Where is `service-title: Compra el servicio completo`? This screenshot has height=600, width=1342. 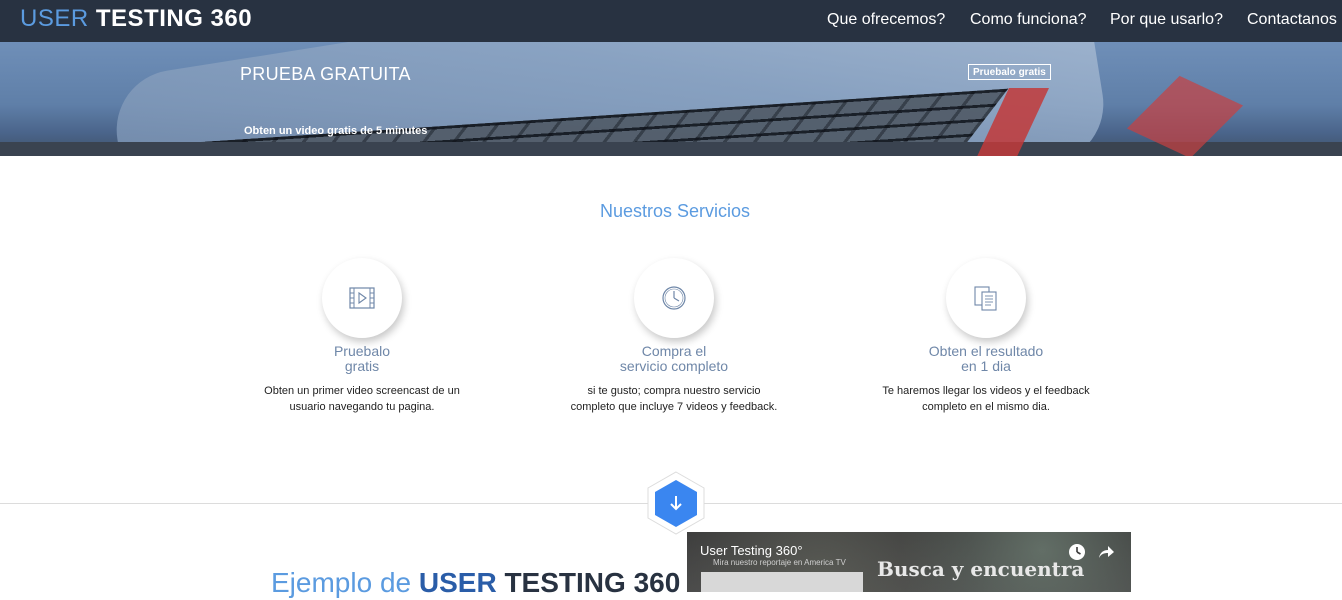 service-title: Compra el servicio completo is located at coordinates (674, 359).